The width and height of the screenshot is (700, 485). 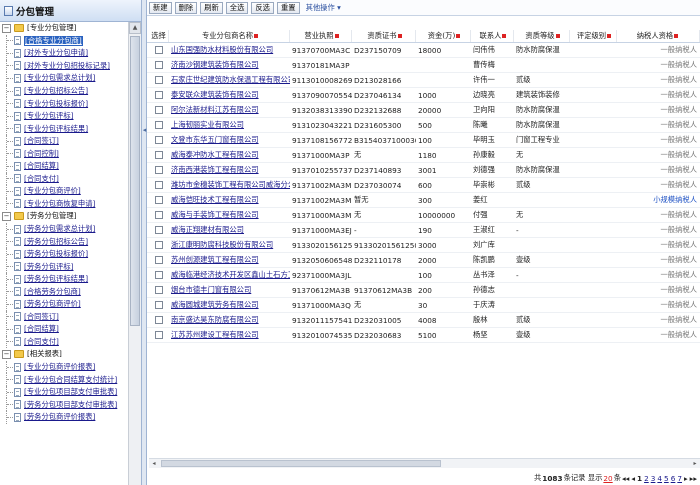 I want to click on tree-item: [专业分包需求总计划], so click(x=64, y=78).